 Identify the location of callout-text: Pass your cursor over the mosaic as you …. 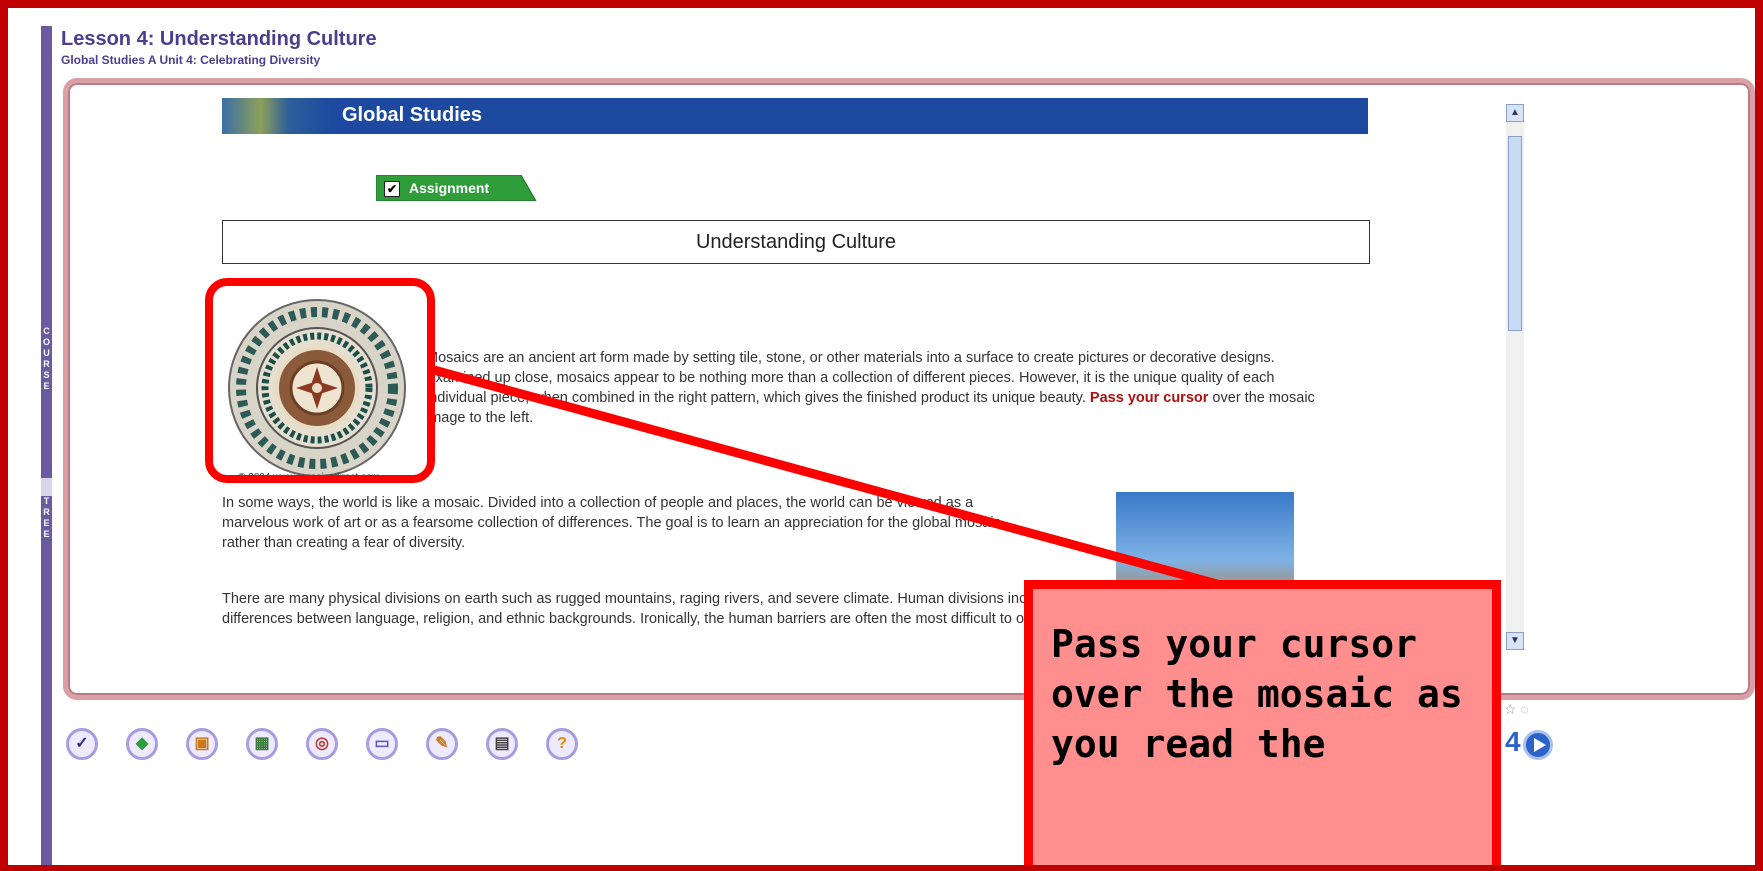
(1257, 694).